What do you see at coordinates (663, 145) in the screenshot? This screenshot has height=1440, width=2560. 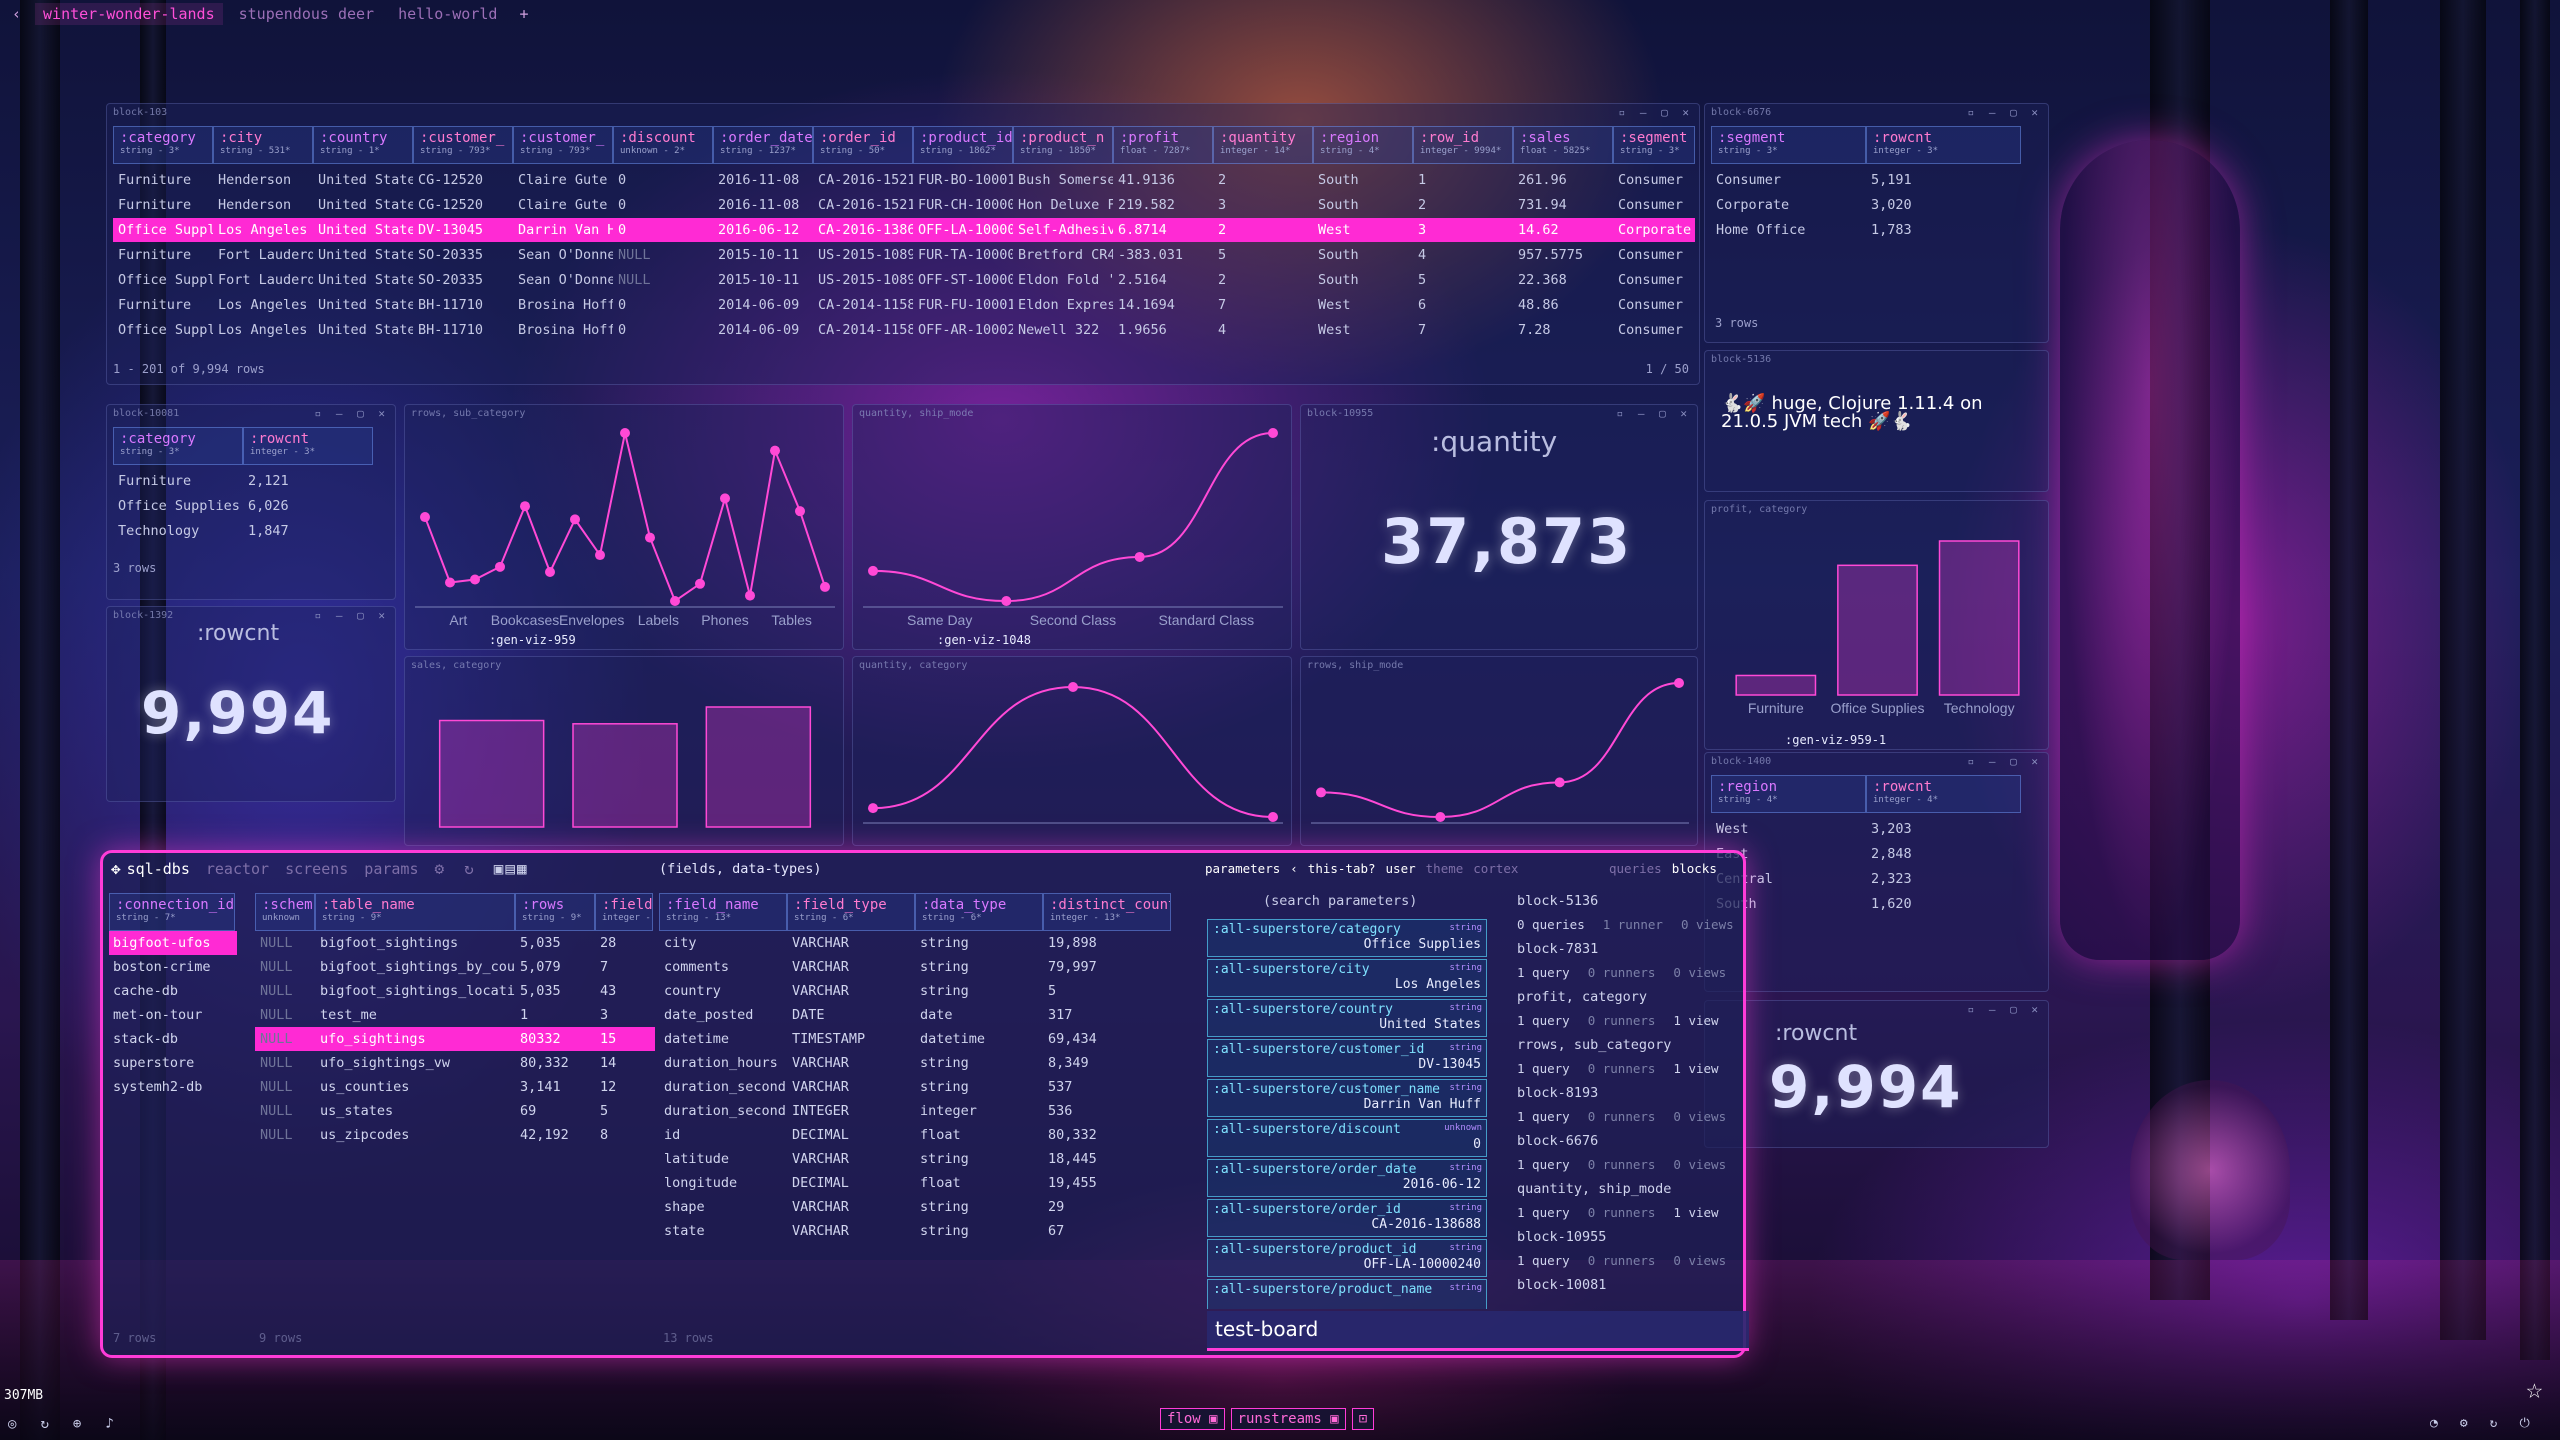 I see `column-header: :discount unknown - 2*` at bounding box center [663, 145].